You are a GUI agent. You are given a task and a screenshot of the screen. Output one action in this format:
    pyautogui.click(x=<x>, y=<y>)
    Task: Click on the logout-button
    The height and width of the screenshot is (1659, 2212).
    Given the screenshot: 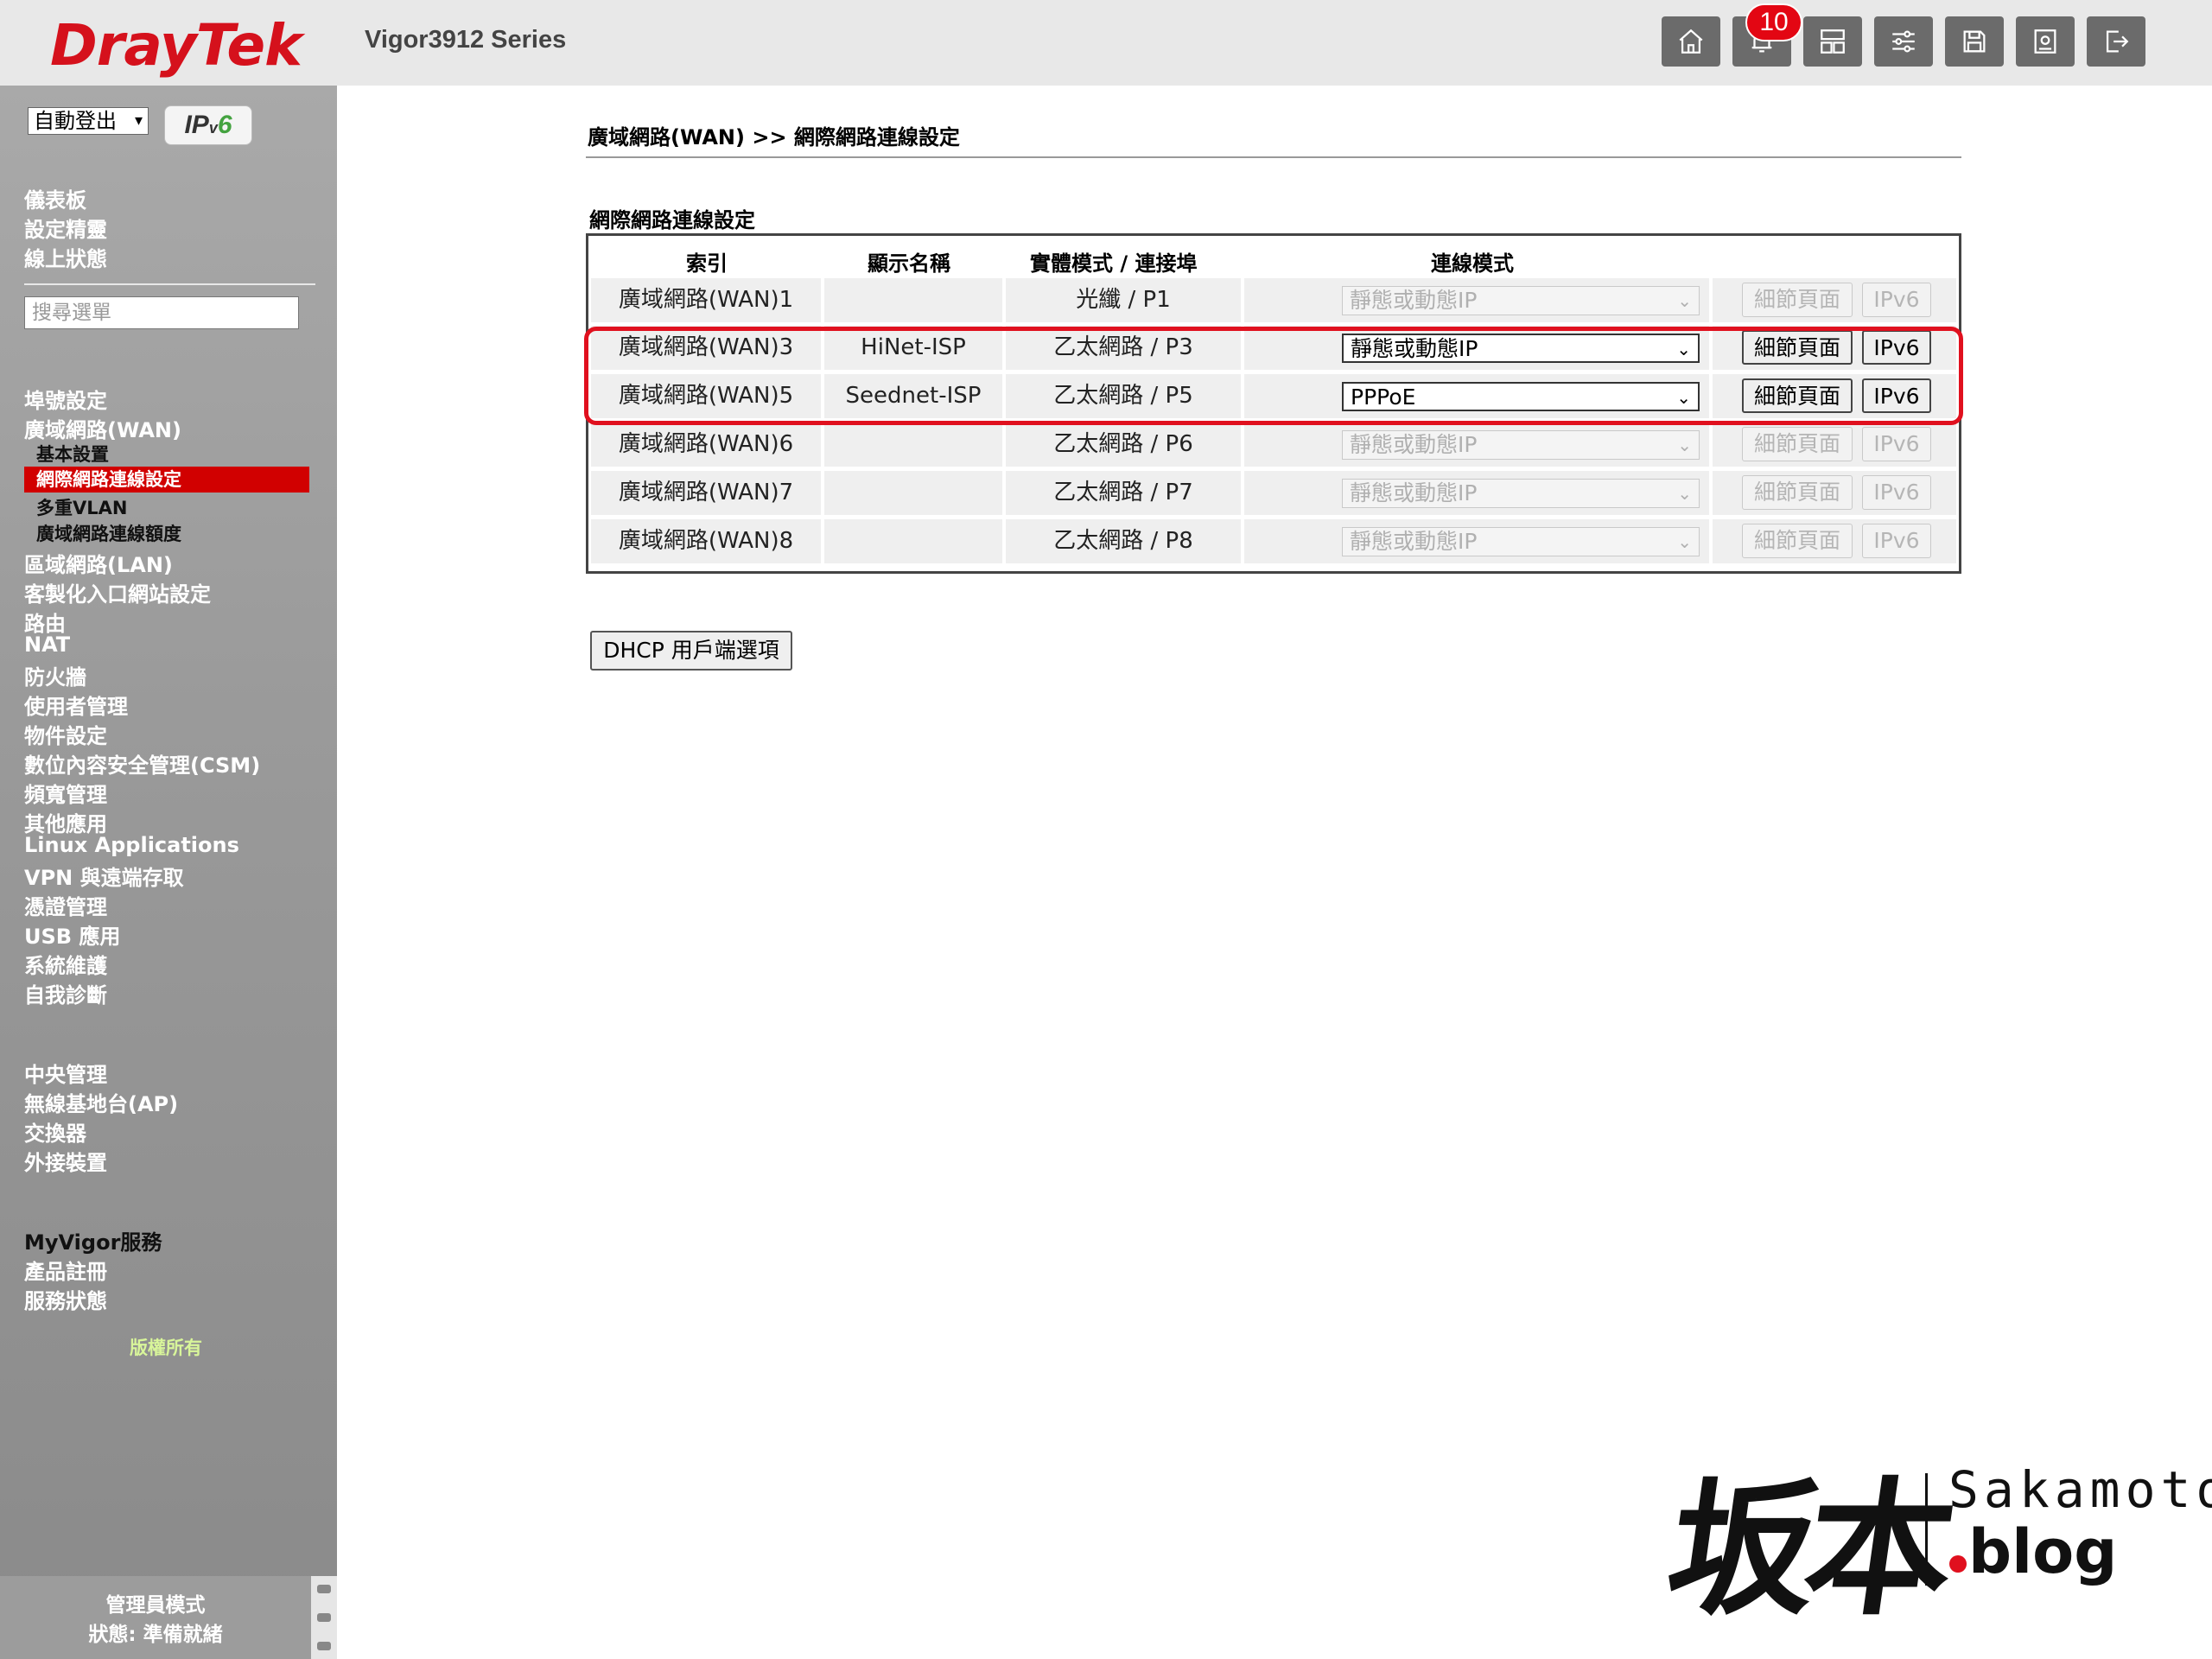 What is the action you would take?
    pyautogui.click(x=2116, y=41)
    